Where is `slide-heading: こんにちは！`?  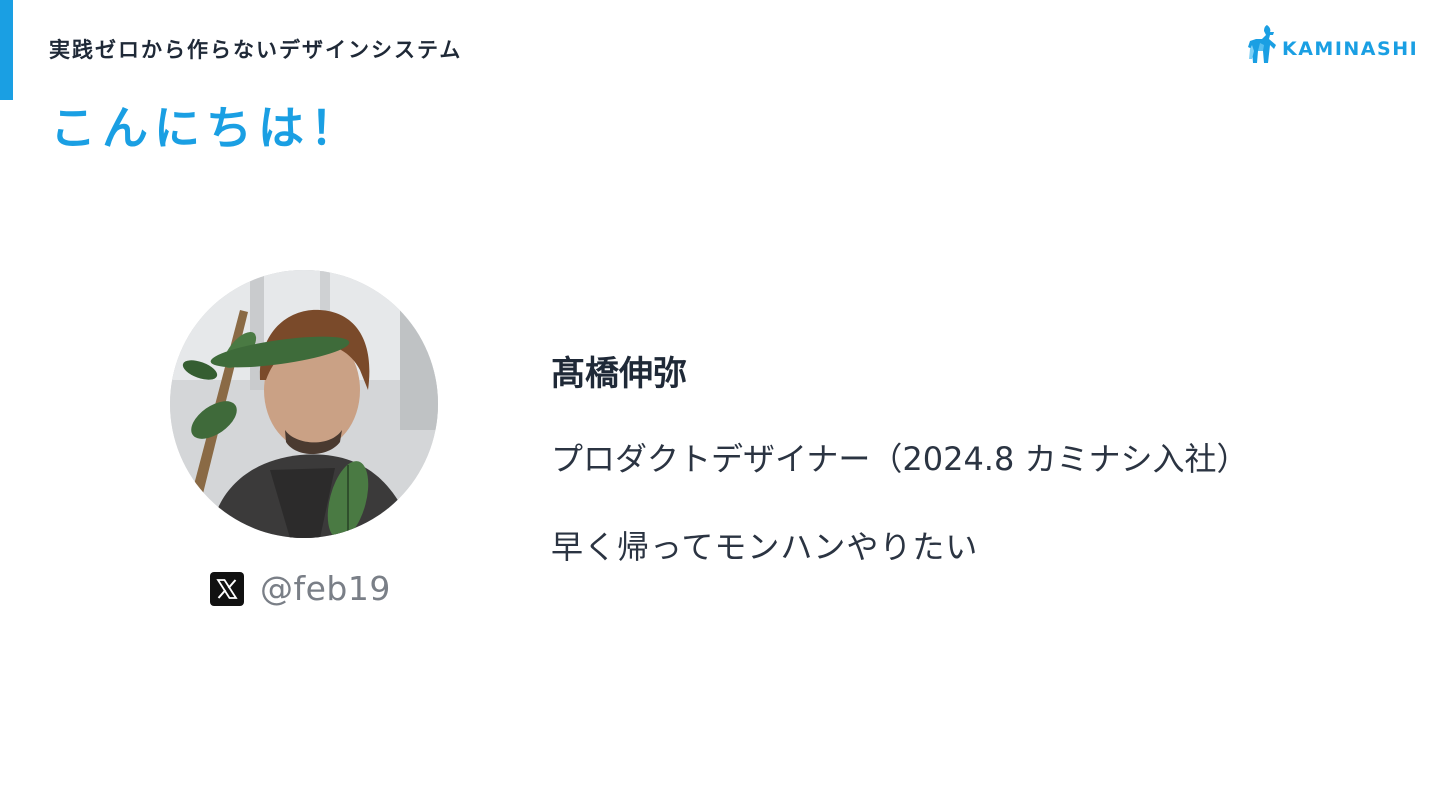 slide-heading: こんにちは！ is located at coordinates (206, 128).